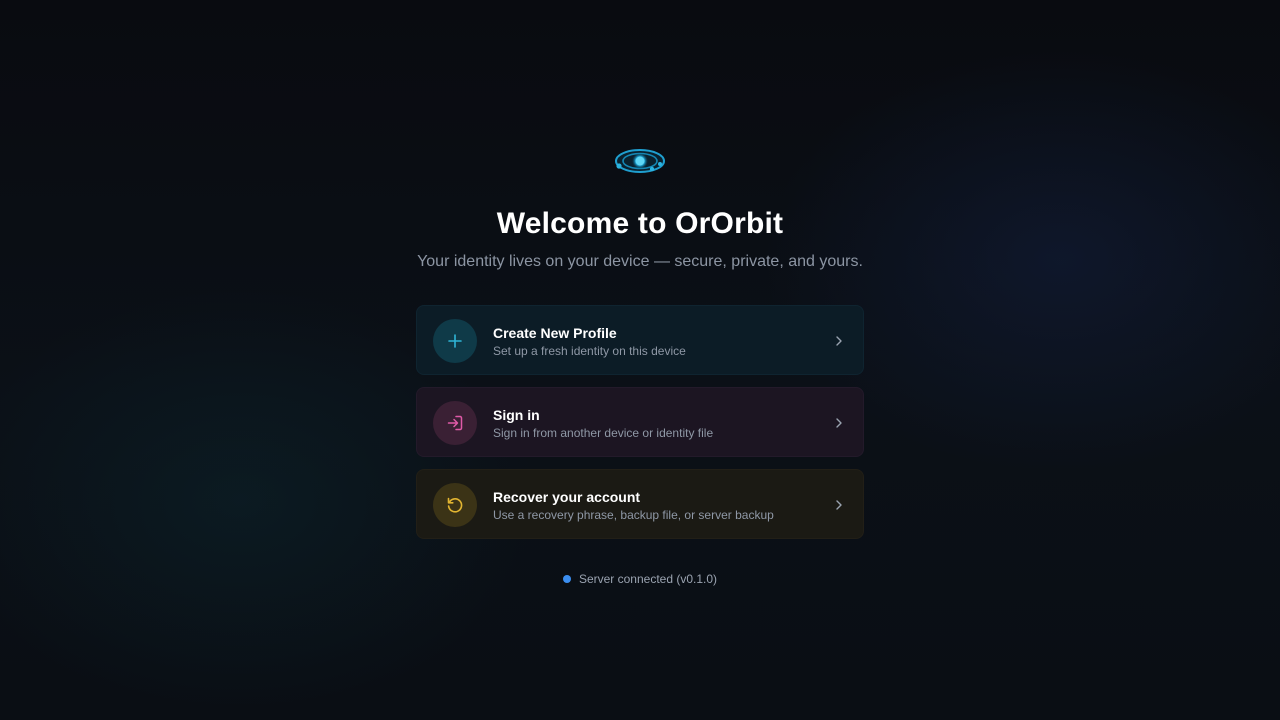  What do you see at coordinates (555, 333) in the screenshot?
I see `option-label: Create New Profile` at bounding box center [555, 333].